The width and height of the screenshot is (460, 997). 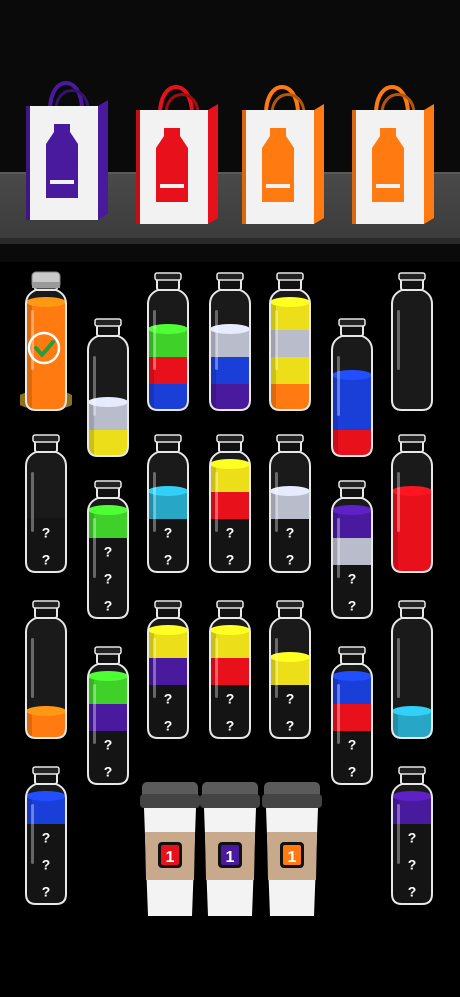 What do you see at coordinates (67, 150) in the screenshot?
I see `shopping-bag-purple` at bounding box center [67, 150].